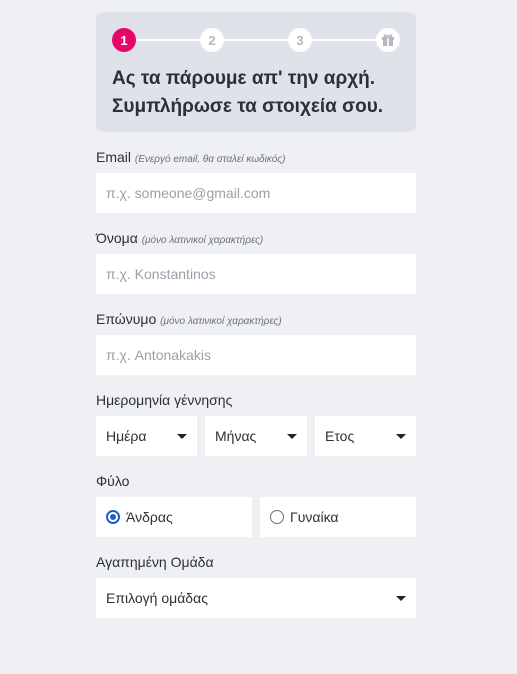  I want to click on gender-female-option: Γυναίκα, so click(338, 517).